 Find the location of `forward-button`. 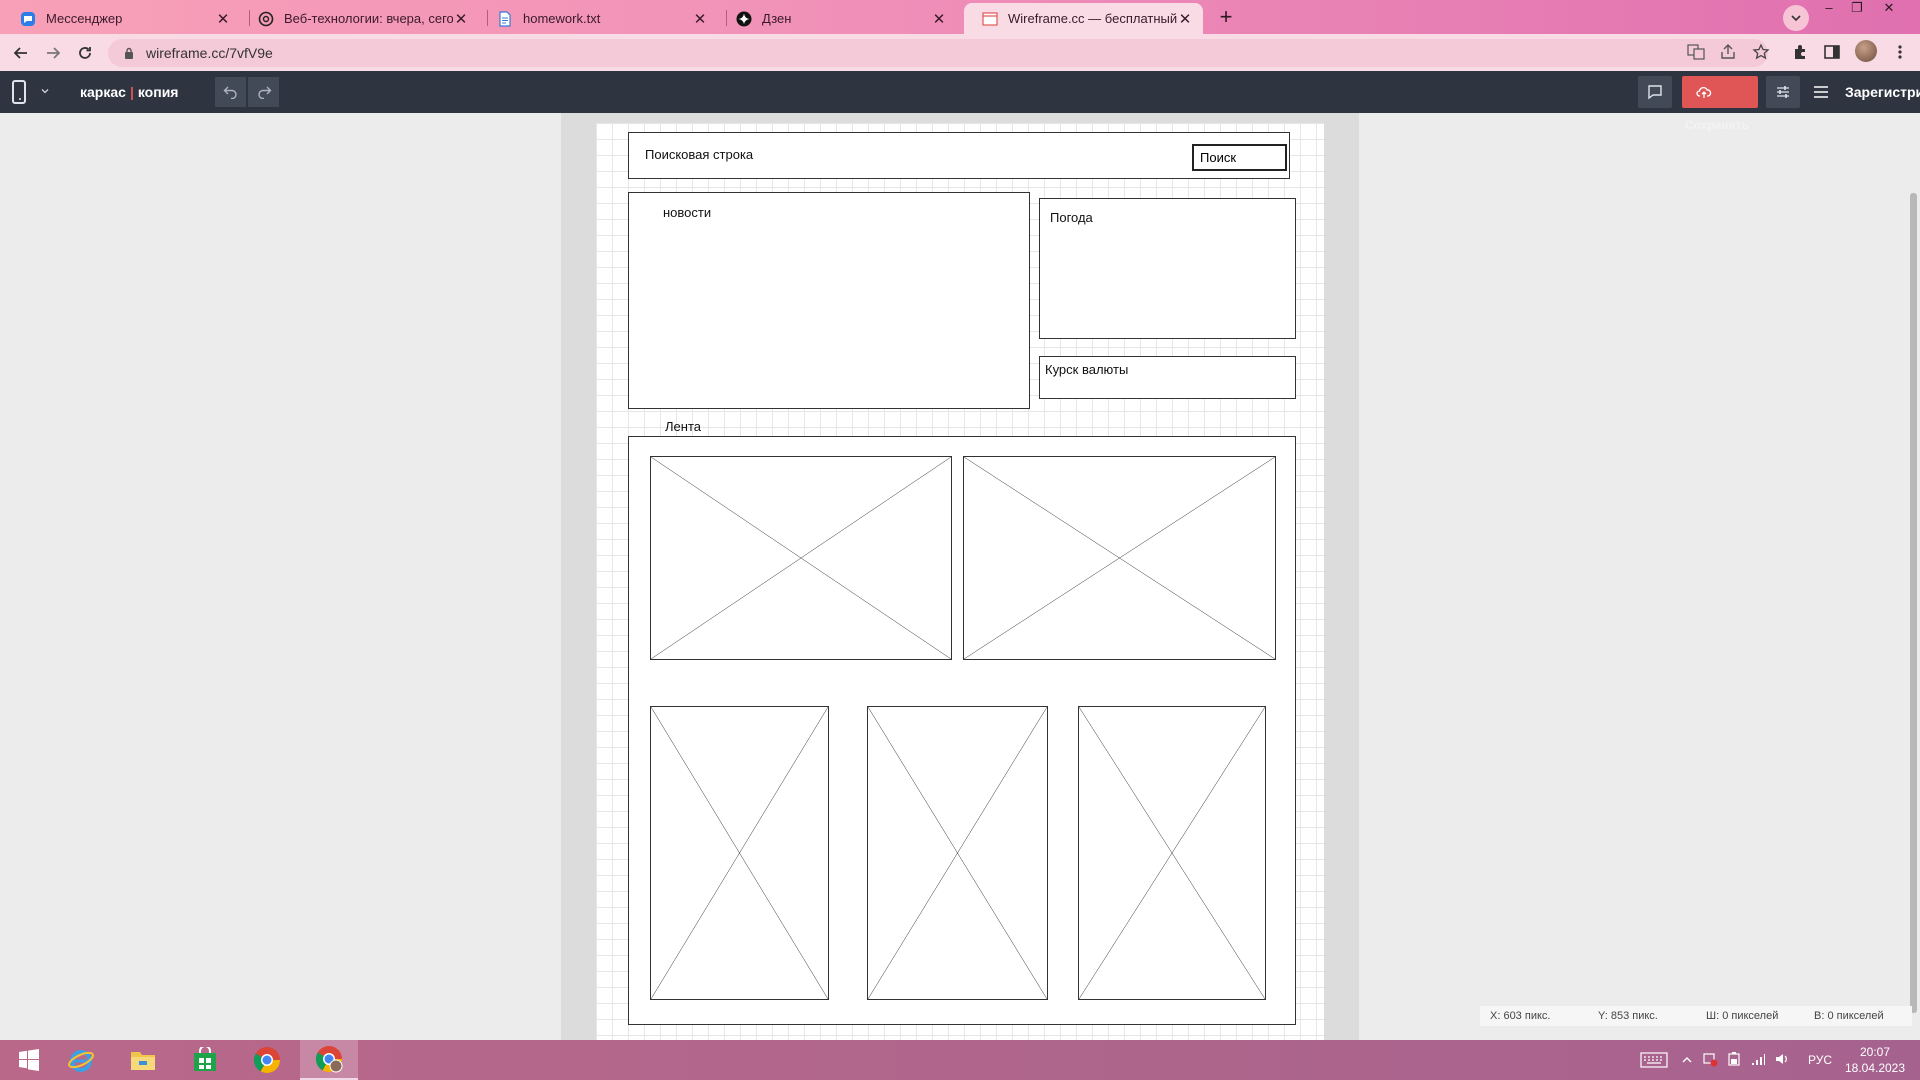

forward-button is located at coordinates (53, 53).